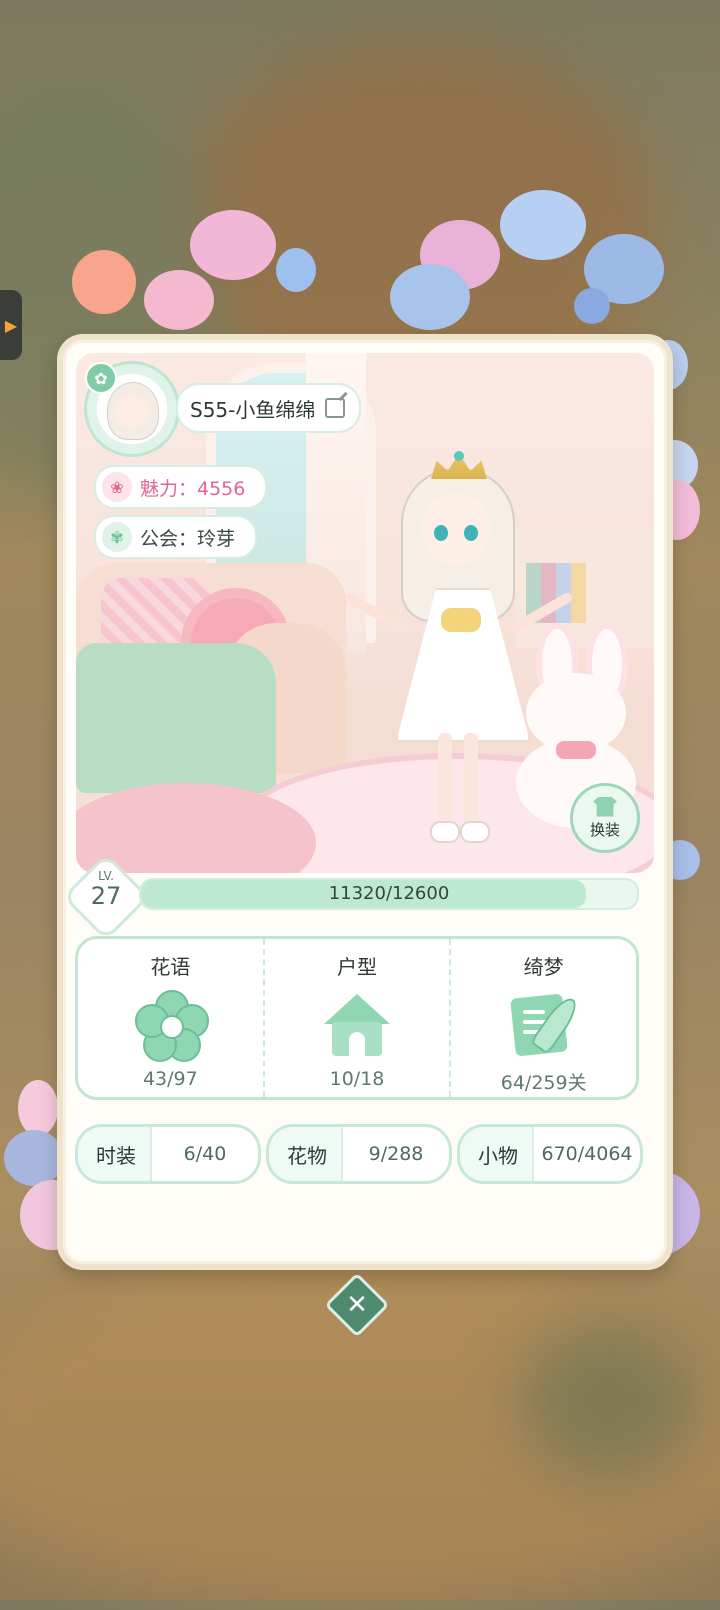  Describe the element at coordinates (357, 1305) in the screenshot. I see `close-icon: ✕` at that location.